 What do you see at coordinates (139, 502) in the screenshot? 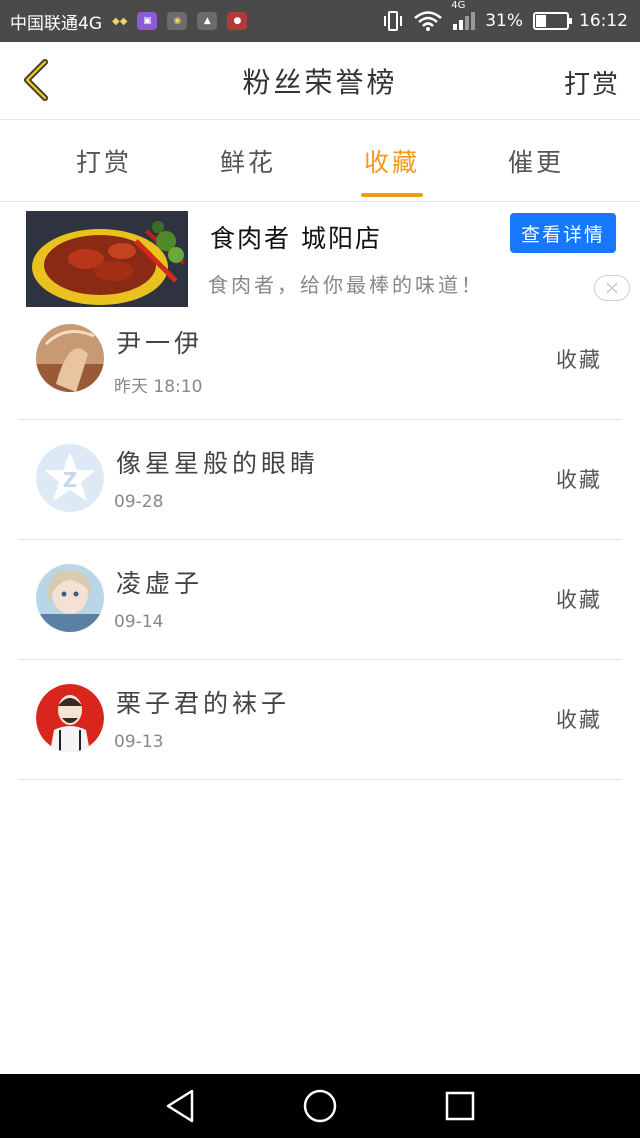
I see `timestamp: 09-28` at bounding box center [139, 502].